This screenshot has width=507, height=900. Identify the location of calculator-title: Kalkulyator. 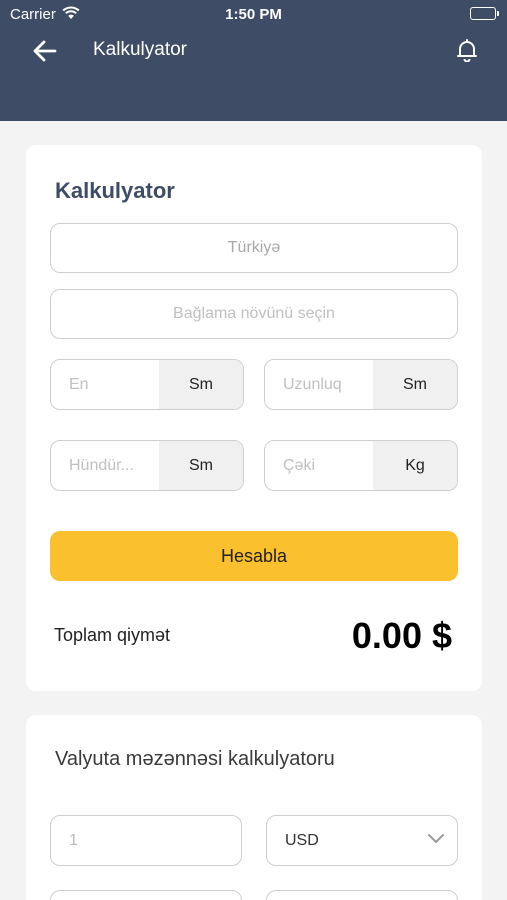
(115, 190).